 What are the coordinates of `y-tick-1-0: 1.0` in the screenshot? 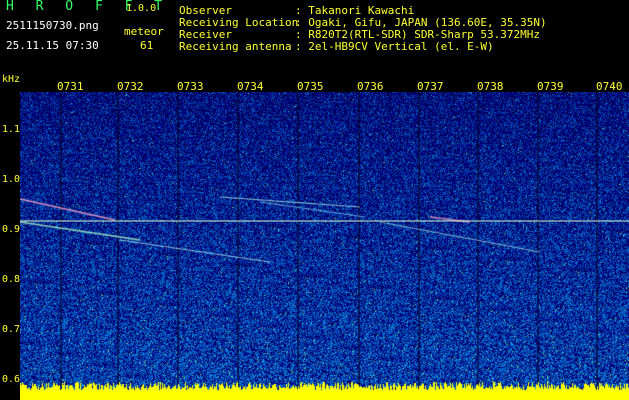 It's located at (11, 179).